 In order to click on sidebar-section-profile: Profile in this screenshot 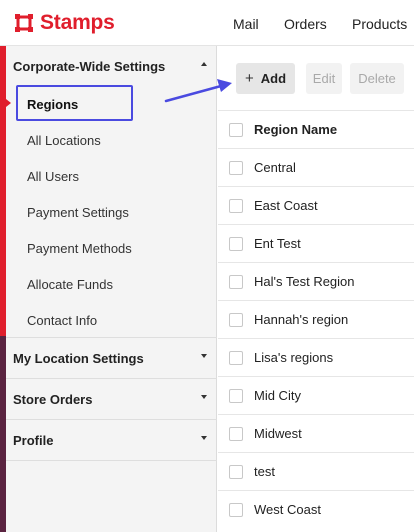, I will do `click(111, 440)`.